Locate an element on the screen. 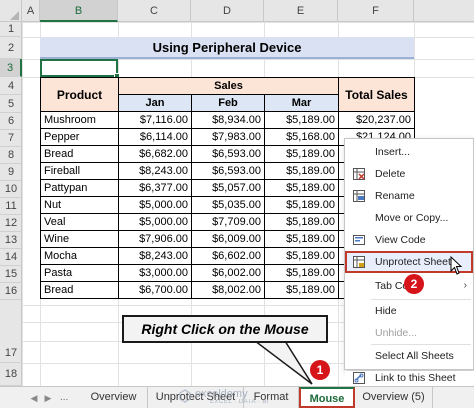 Image resolution: width=474 pixels, height=408 pixels. tab-next-icon: ▶ is located at coordinates (48, 397).